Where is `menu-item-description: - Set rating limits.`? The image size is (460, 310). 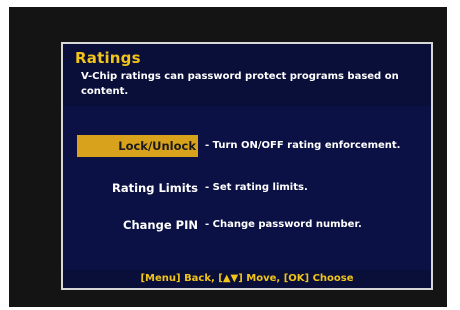
menu-item-description: - Set rating limits. is located at coordinates (256, 187).